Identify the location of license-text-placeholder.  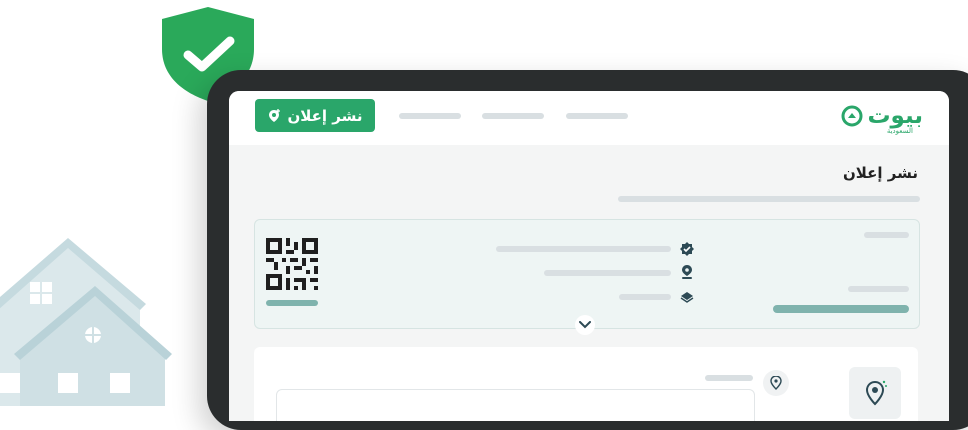
(583, 249).